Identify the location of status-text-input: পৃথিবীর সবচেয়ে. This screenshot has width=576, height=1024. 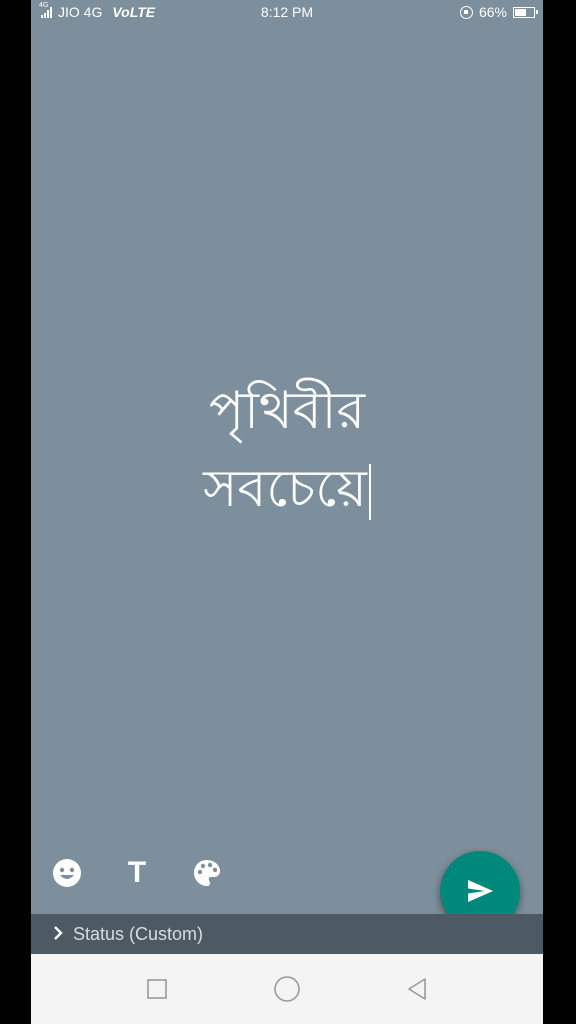
(287, 450).